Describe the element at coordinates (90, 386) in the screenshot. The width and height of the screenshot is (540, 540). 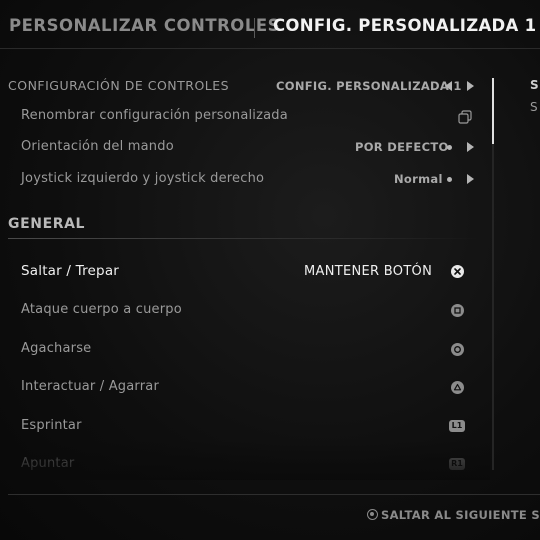
I see `binding-label: Interactuar / Agarrar` at that location.